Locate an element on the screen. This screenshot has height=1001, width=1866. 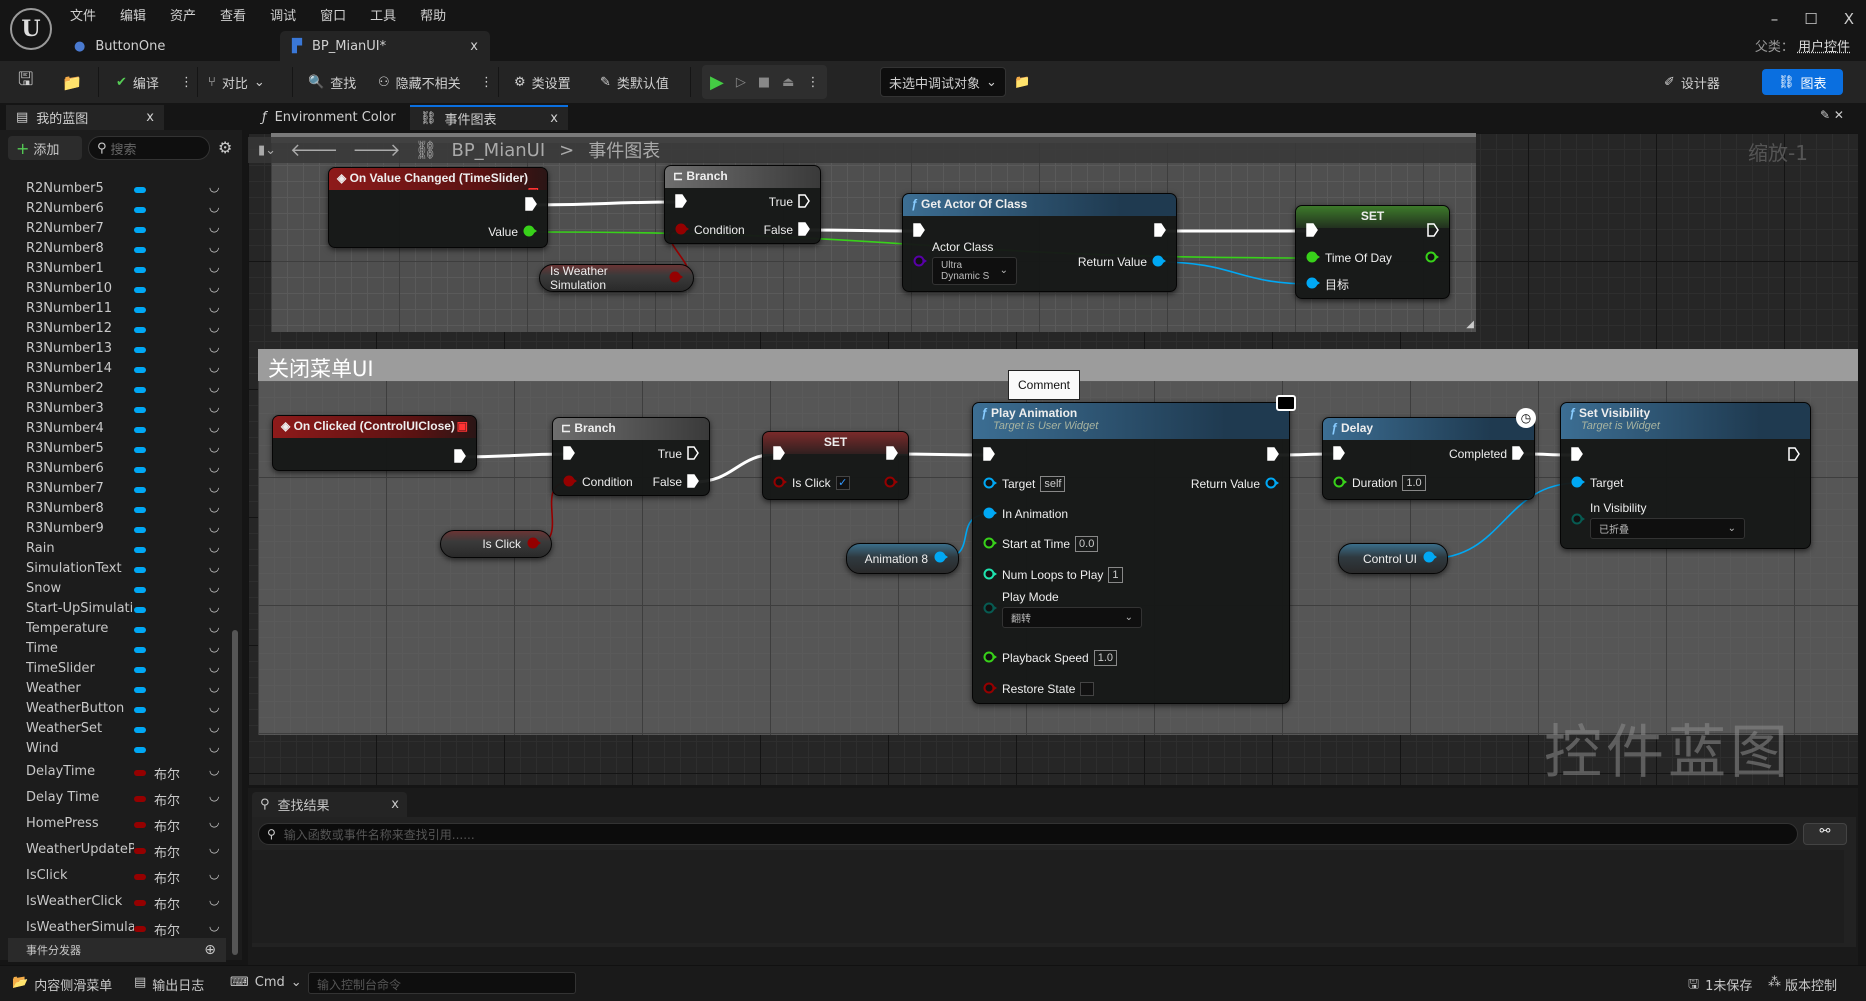
menu-view: 查看 is located at coordinates (233, 14).